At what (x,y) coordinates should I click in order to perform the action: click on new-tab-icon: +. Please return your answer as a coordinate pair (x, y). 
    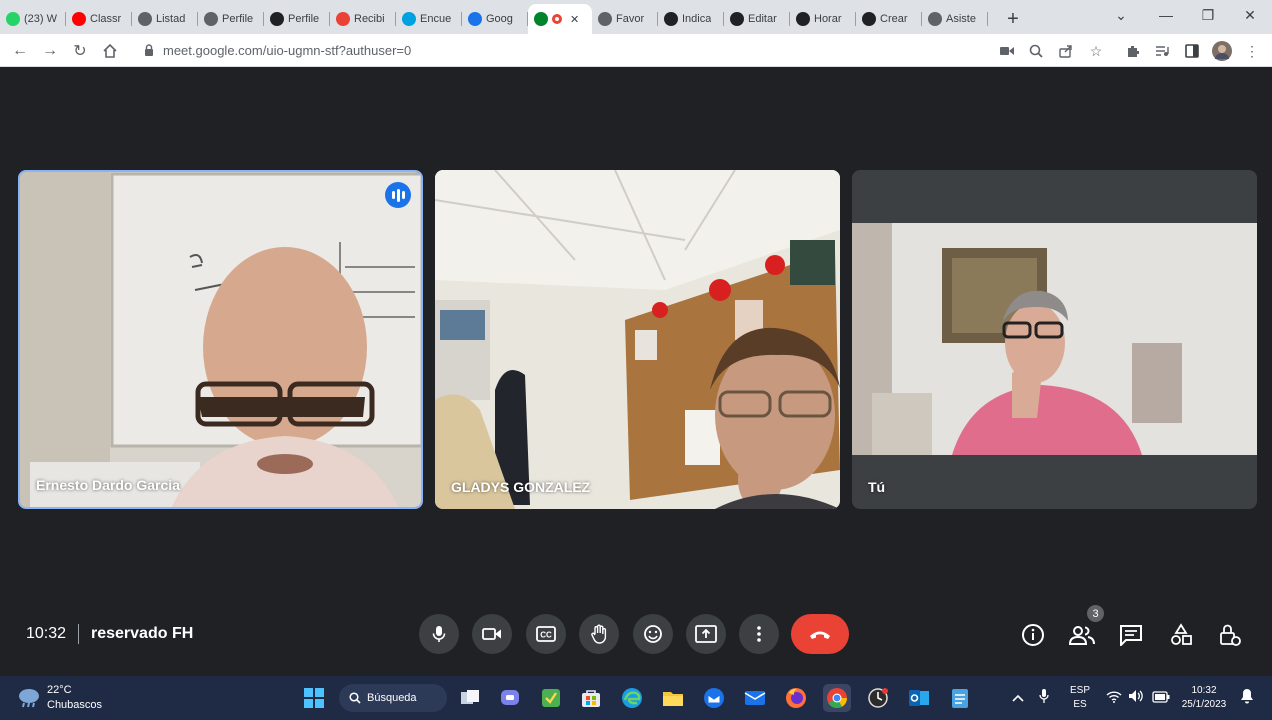
    Looking at the image, I should click on (1013, 19).